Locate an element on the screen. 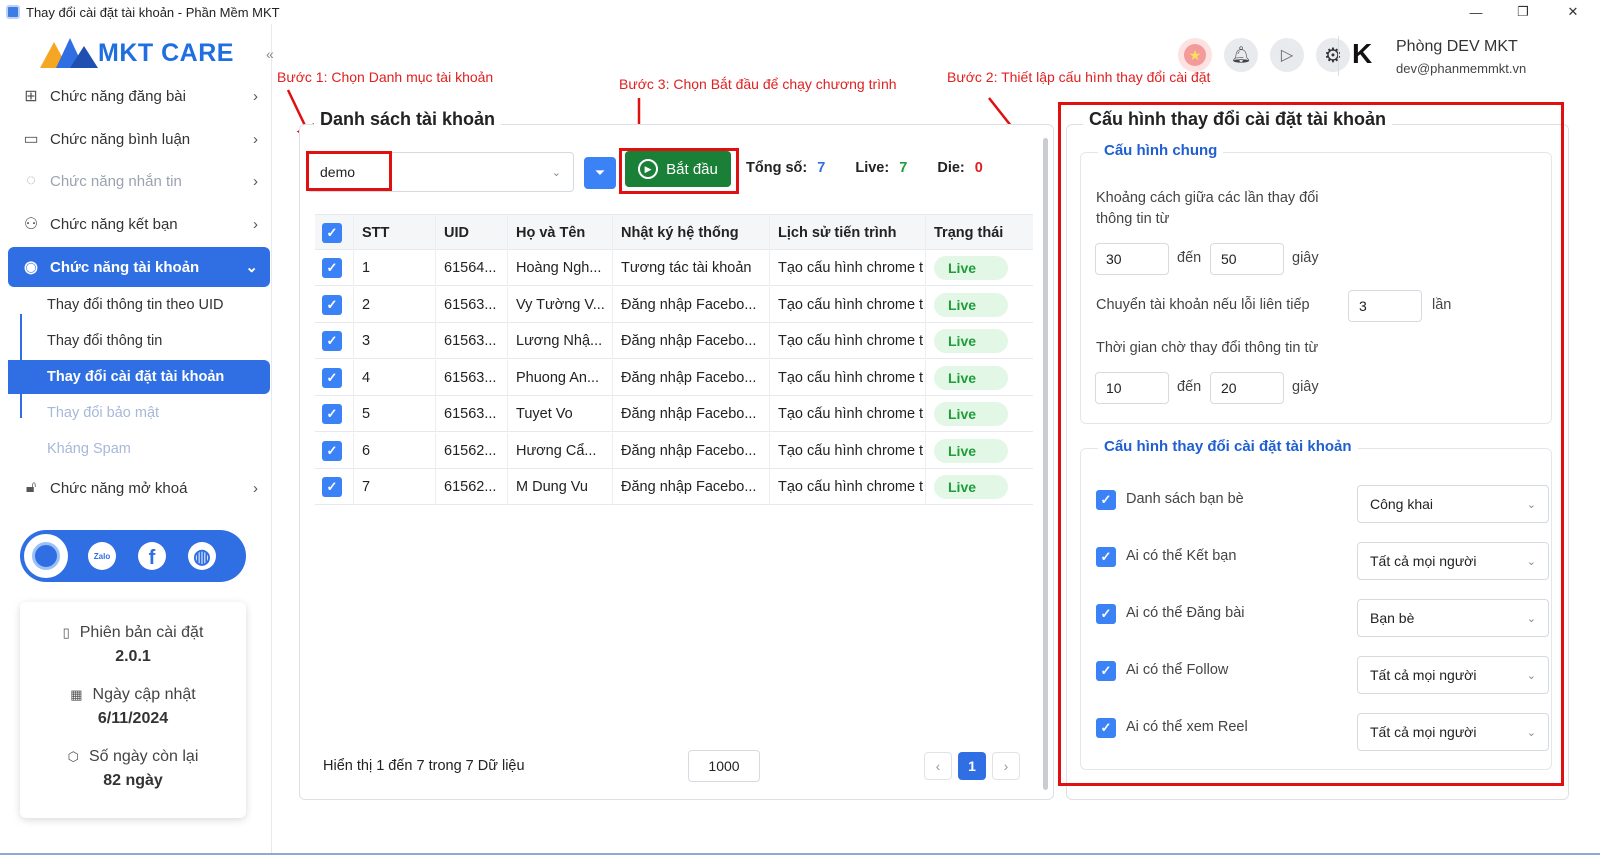 Image resolution: width=1600 pixels, height=855 pixels. cell-name: Tuyet Vo is located at coordinates (559, 414).